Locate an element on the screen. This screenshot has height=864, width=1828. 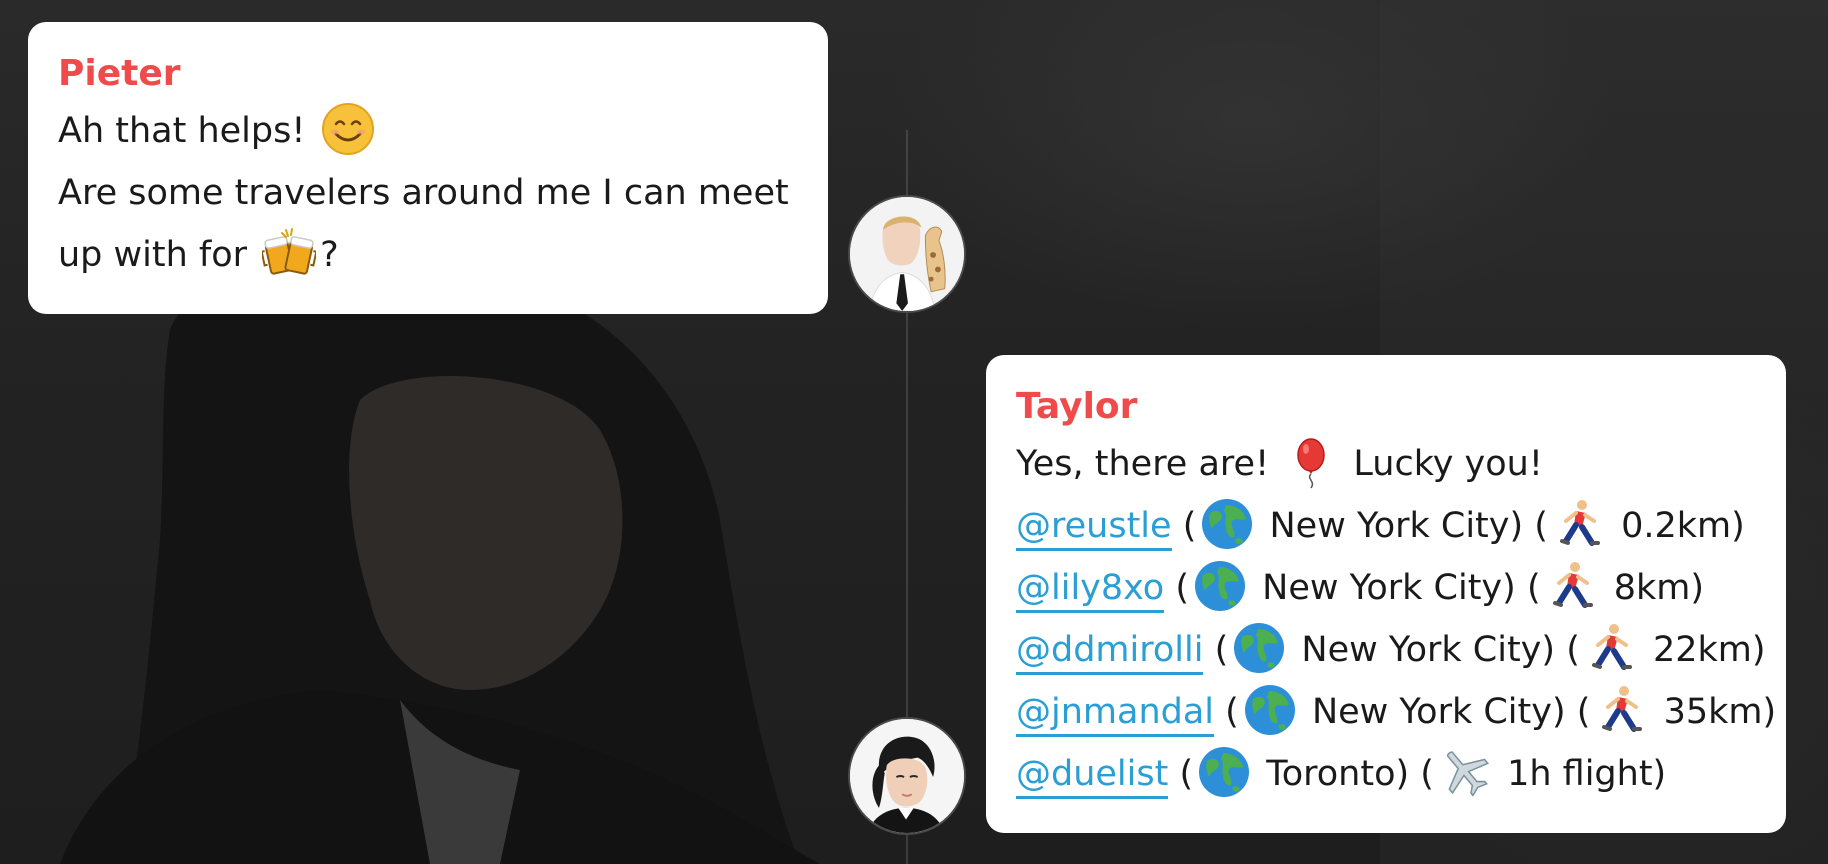
sender-name: Taylor is located at coordinates (1077, 406).